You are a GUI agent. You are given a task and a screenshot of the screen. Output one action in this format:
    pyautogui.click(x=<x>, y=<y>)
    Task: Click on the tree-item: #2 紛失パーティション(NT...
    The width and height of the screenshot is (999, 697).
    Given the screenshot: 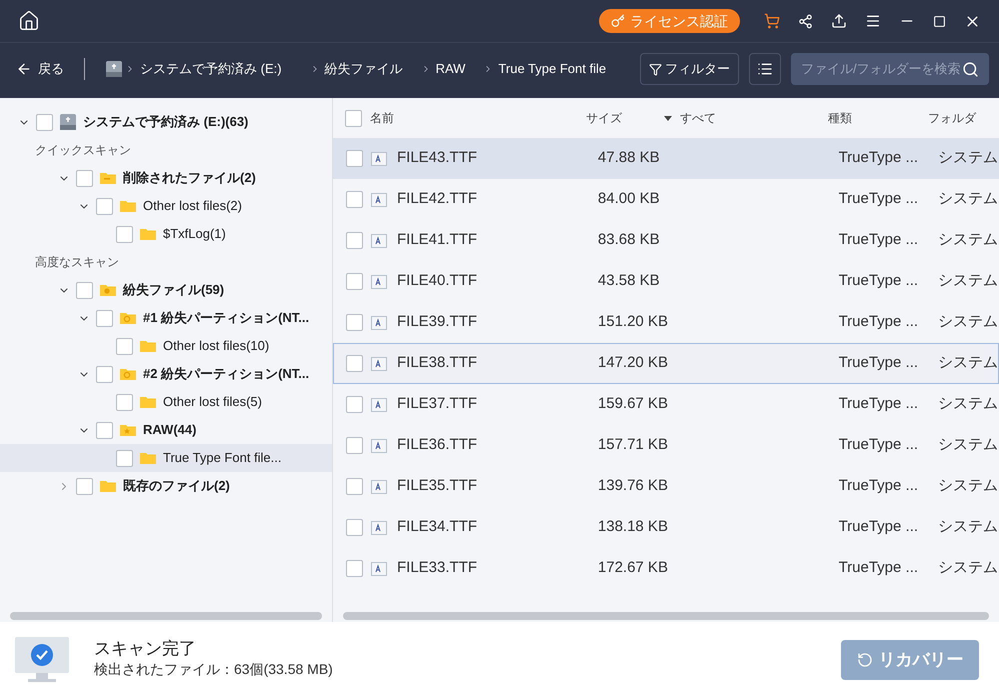 What is the action you would take?
    pyautogui.click(x=166, y=374)
    